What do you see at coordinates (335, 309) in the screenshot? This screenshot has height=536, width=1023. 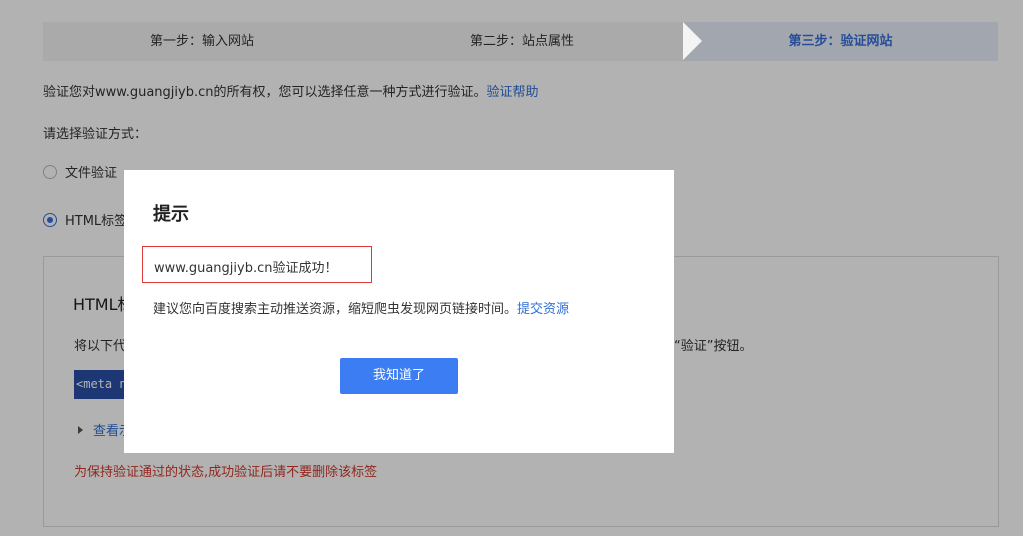 I see `push-suggestion-text: 建议您向百度搜索主动推送资源，缩短爬虫发现网页链接时间。` at bounding box center [335, 309].